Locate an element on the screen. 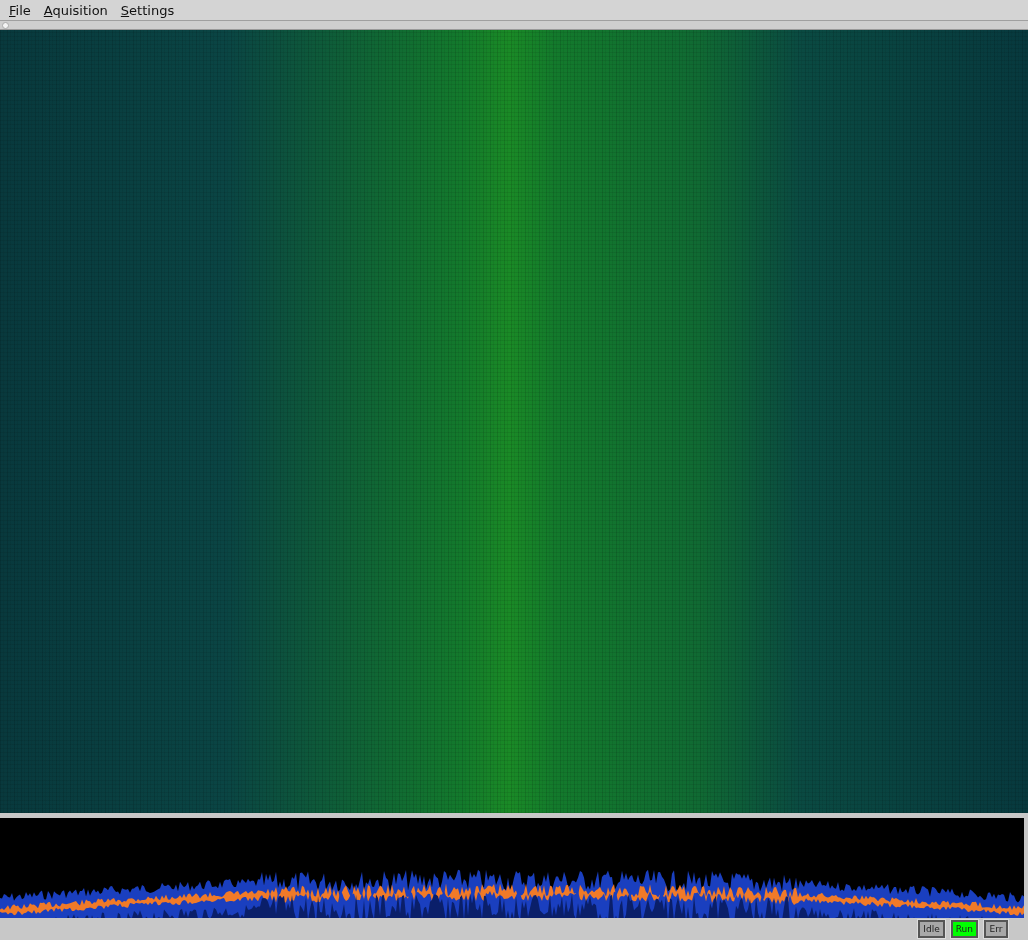 The image size is (1028, 940). status-indicator: Err is located at coordinates (996, 929).